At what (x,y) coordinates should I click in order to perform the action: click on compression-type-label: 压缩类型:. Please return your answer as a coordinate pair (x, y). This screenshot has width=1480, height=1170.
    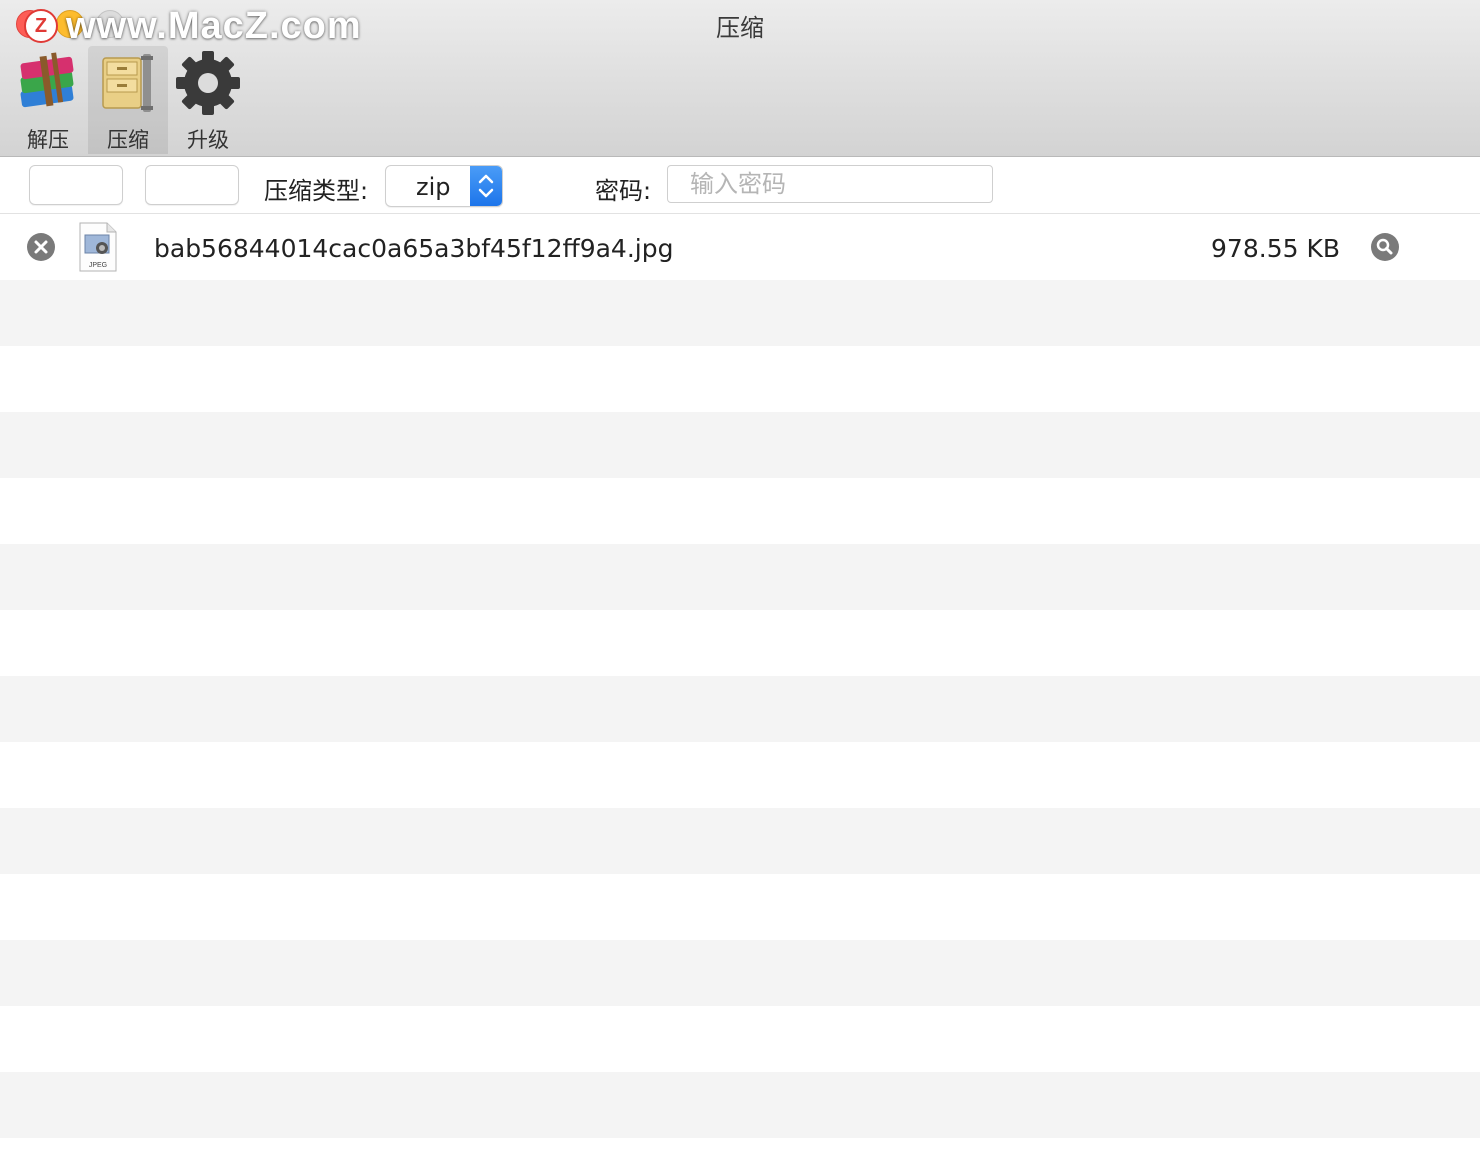
    Looking at the image, I should click on (316, 191).